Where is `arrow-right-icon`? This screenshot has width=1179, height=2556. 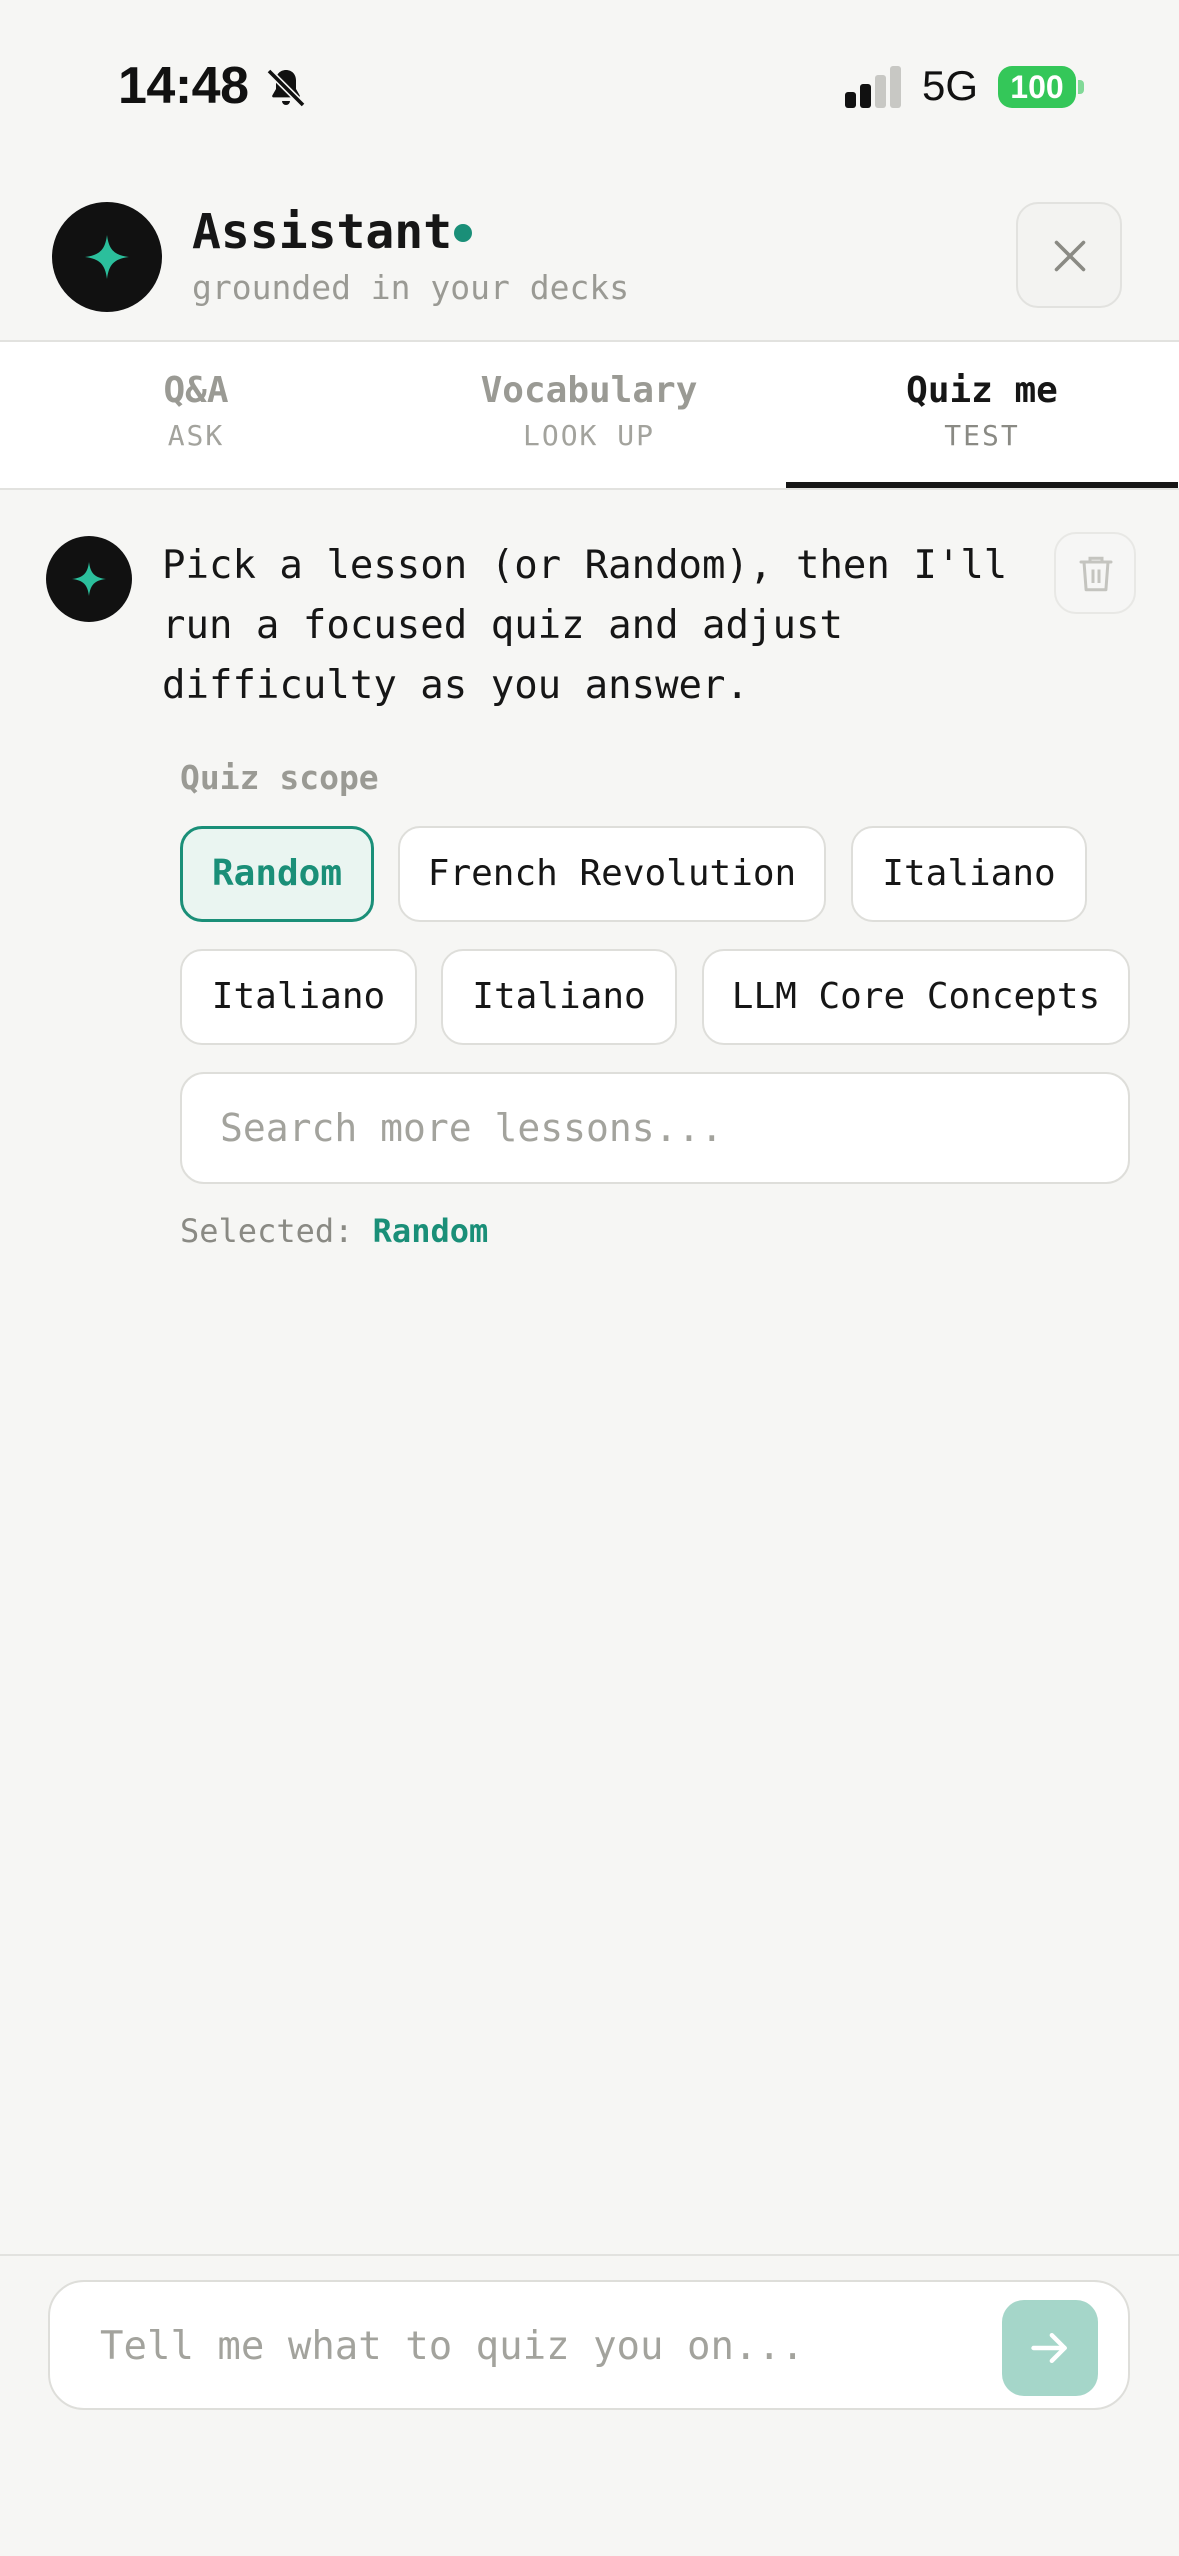 arrow-right-icon is located at coordinates (1049, 2348).